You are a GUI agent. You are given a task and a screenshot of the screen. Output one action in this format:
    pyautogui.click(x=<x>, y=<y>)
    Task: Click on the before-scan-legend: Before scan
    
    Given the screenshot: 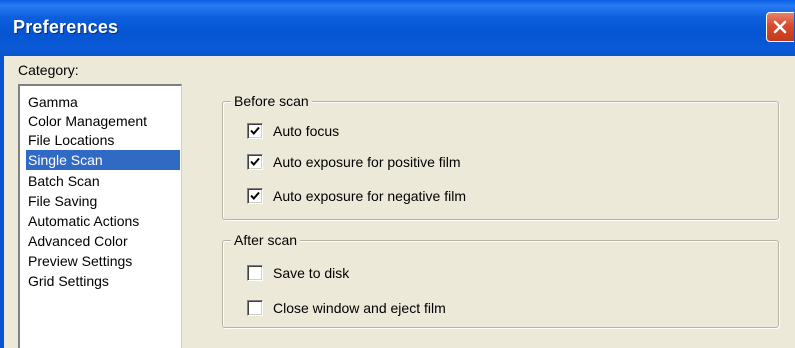 What is the action you would take?
    pyautogui.click(x=271, y=101)
    